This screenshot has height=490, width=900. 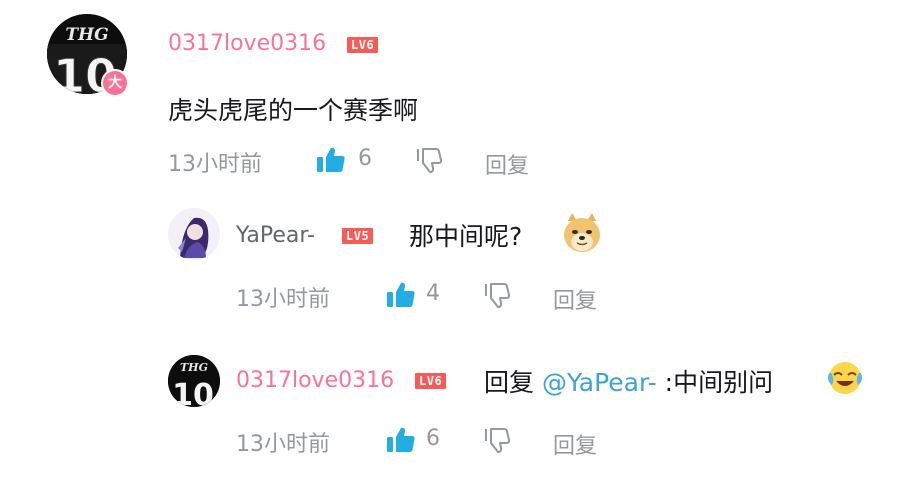 I want to click on level-badge: LV5, so click(x=358, y=236).